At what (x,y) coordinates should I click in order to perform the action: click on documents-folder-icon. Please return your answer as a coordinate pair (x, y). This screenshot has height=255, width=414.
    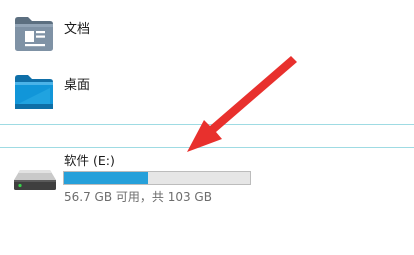
    Looking at the image, I should click on (34, 34).